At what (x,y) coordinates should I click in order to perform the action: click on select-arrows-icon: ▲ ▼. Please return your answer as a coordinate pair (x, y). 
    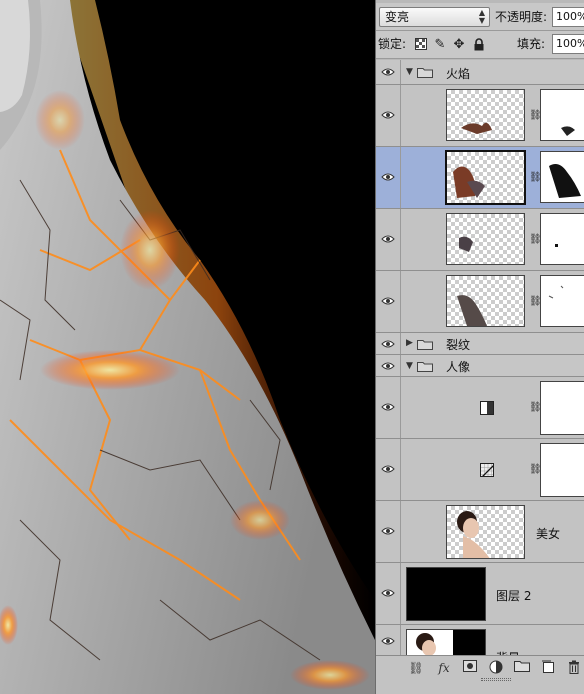
    Looking at the image, I should click on (481, 16).